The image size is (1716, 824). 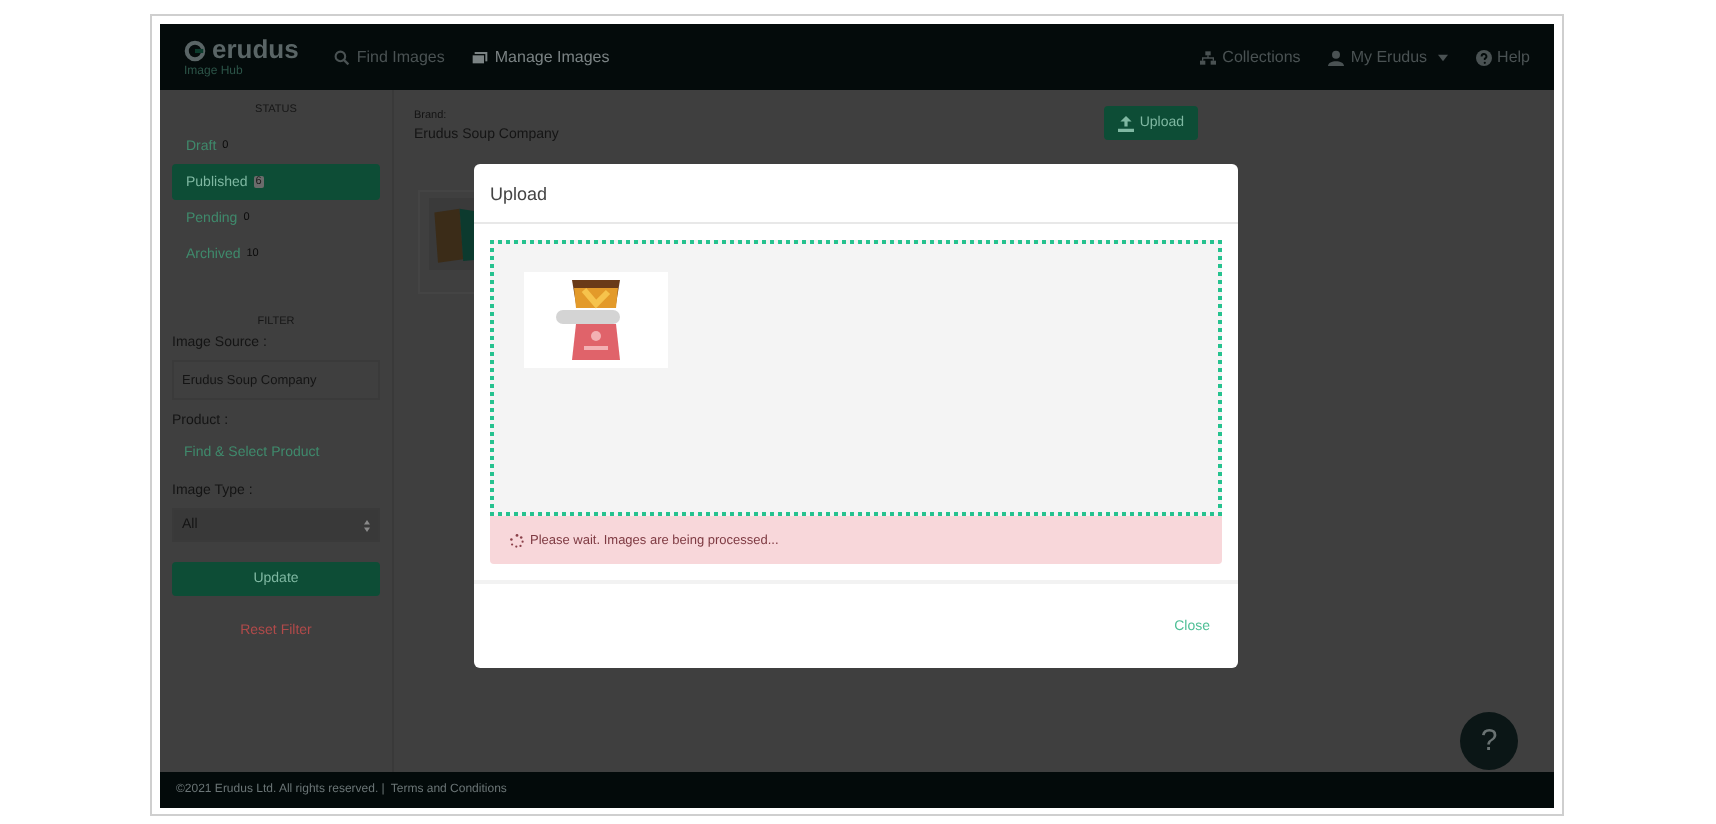 I want to click on nav-link: My Erudus, so click(x=1388, y=57).